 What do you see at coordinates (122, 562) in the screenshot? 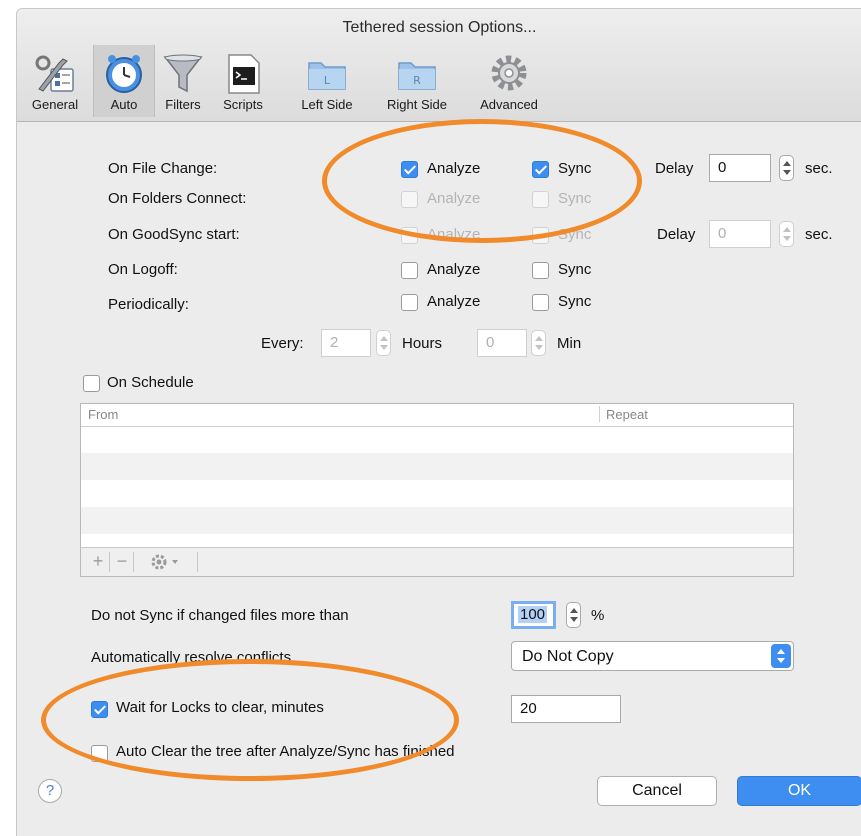
I see `remove-schedule-button: −` at bounding box center [122, 562].